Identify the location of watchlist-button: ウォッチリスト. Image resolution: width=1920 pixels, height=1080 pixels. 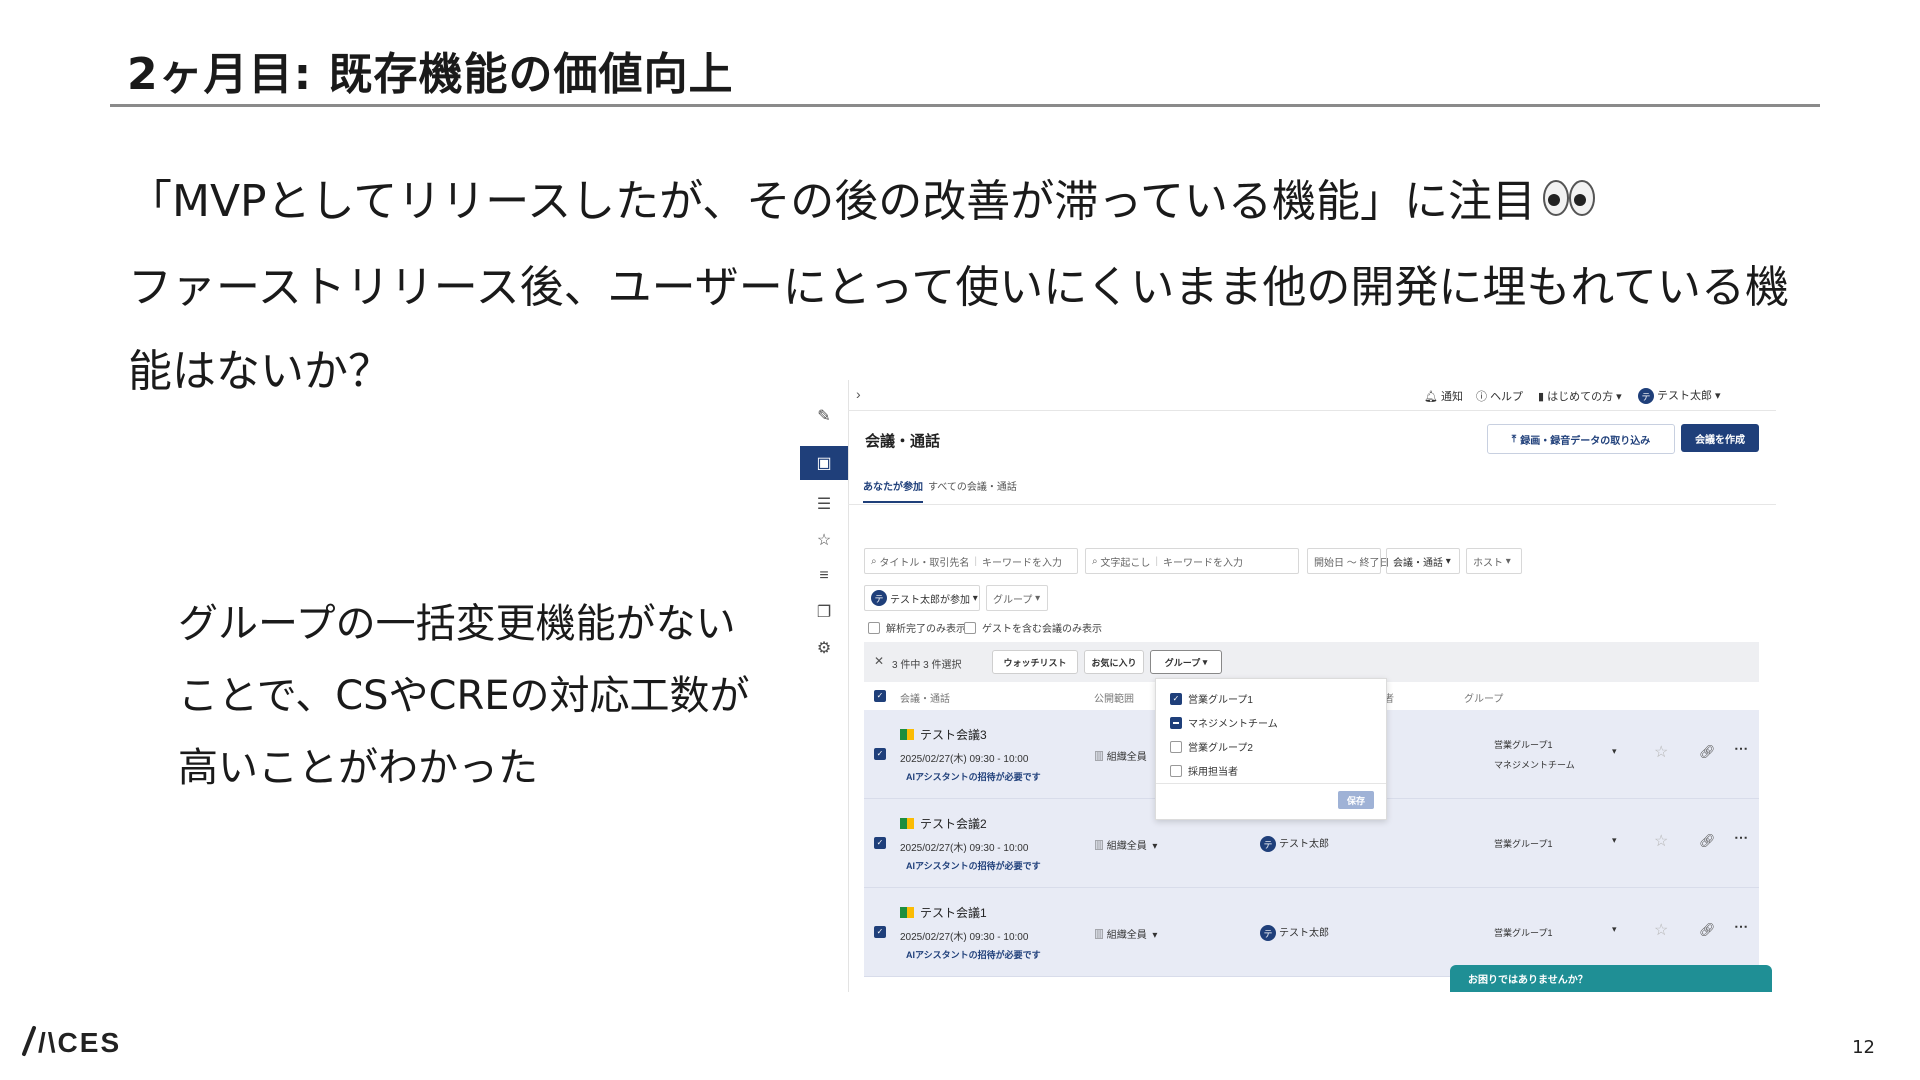
(1035, 662).